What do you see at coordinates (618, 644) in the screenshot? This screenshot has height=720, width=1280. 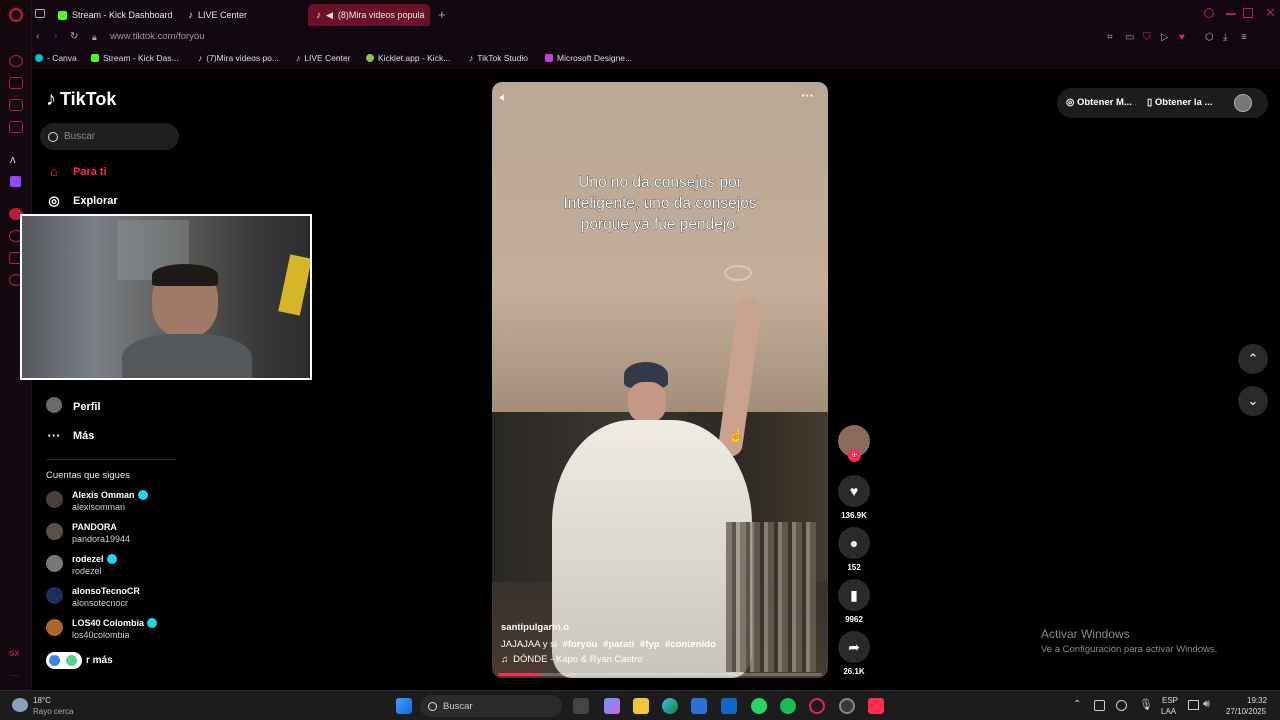 I see `hashtag-link: #parati` at bounding box center [618, 644].